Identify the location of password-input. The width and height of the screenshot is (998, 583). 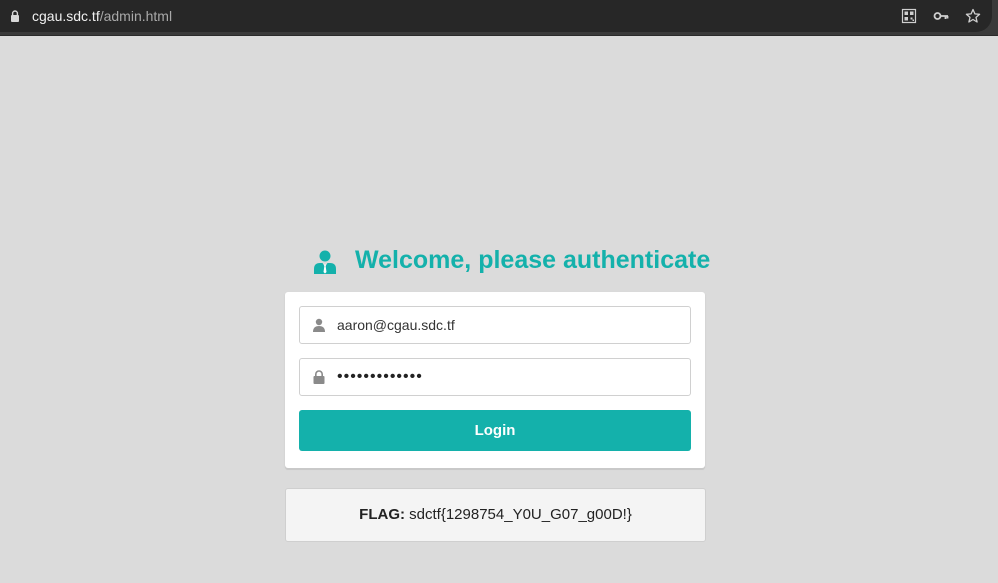
(507, 377).